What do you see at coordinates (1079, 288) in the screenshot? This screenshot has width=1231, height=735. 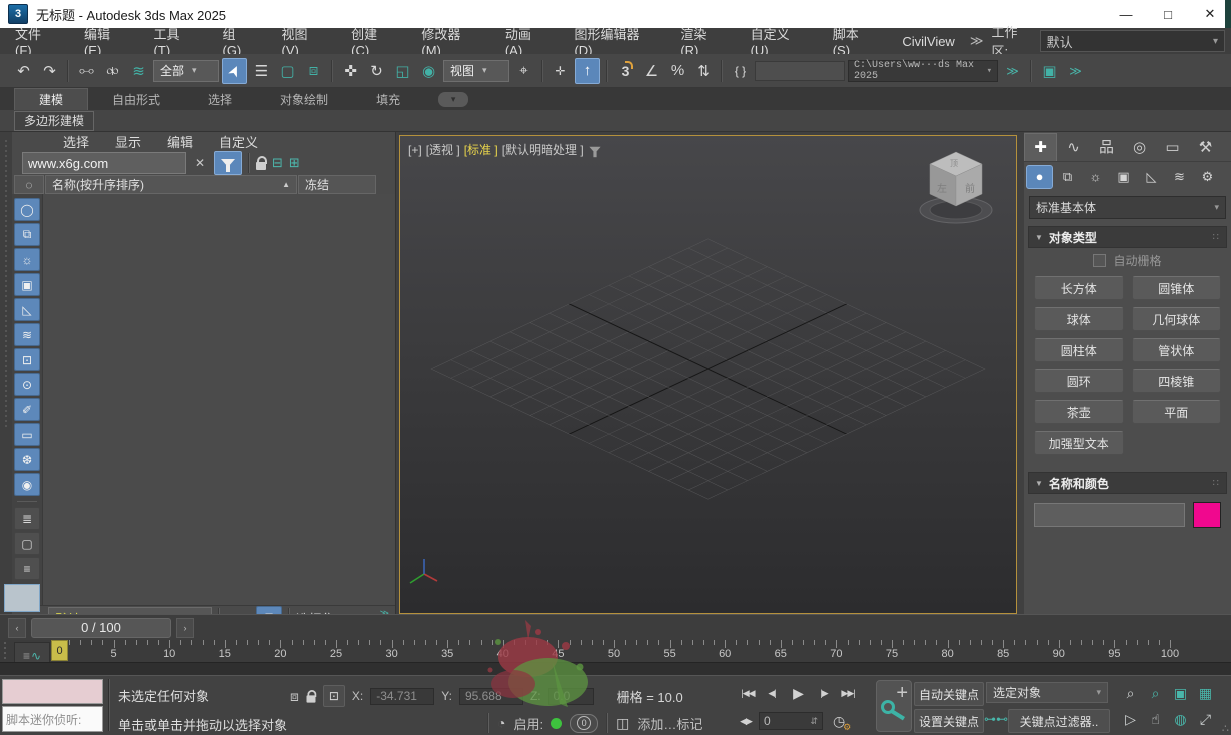 I see `object-button-长方体: 长方体` at bounding box center [1079, 288].